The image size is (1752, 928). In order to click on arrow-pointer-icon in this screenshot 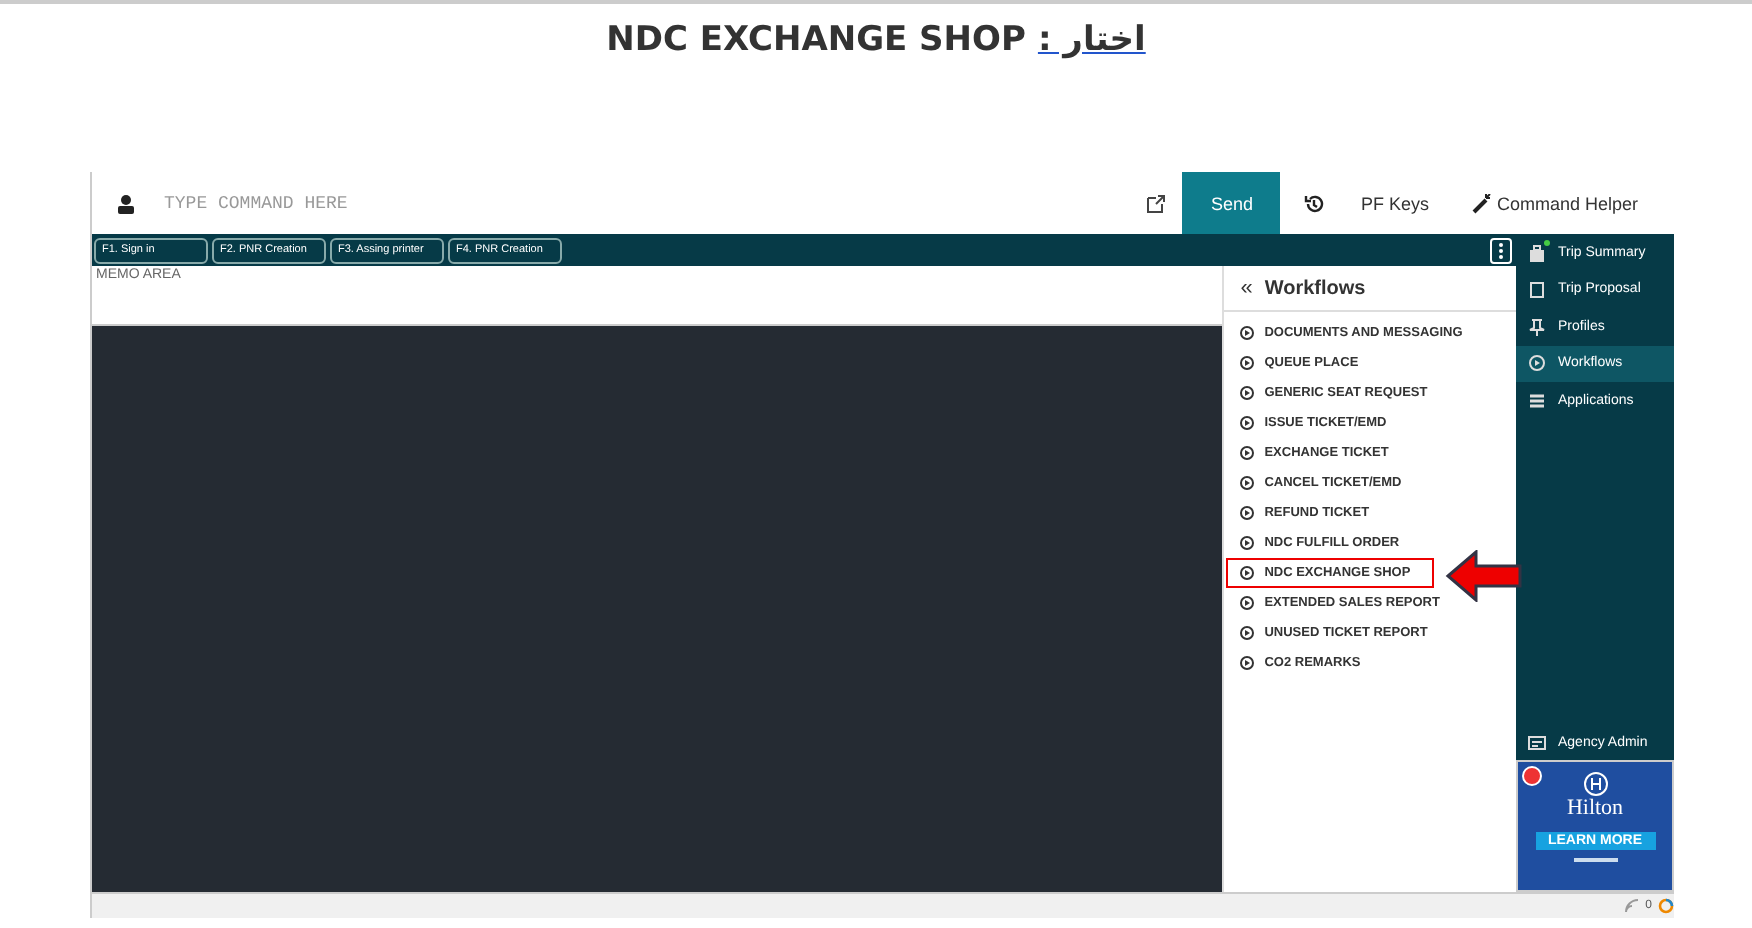, I will do `click(1484, 576)`.